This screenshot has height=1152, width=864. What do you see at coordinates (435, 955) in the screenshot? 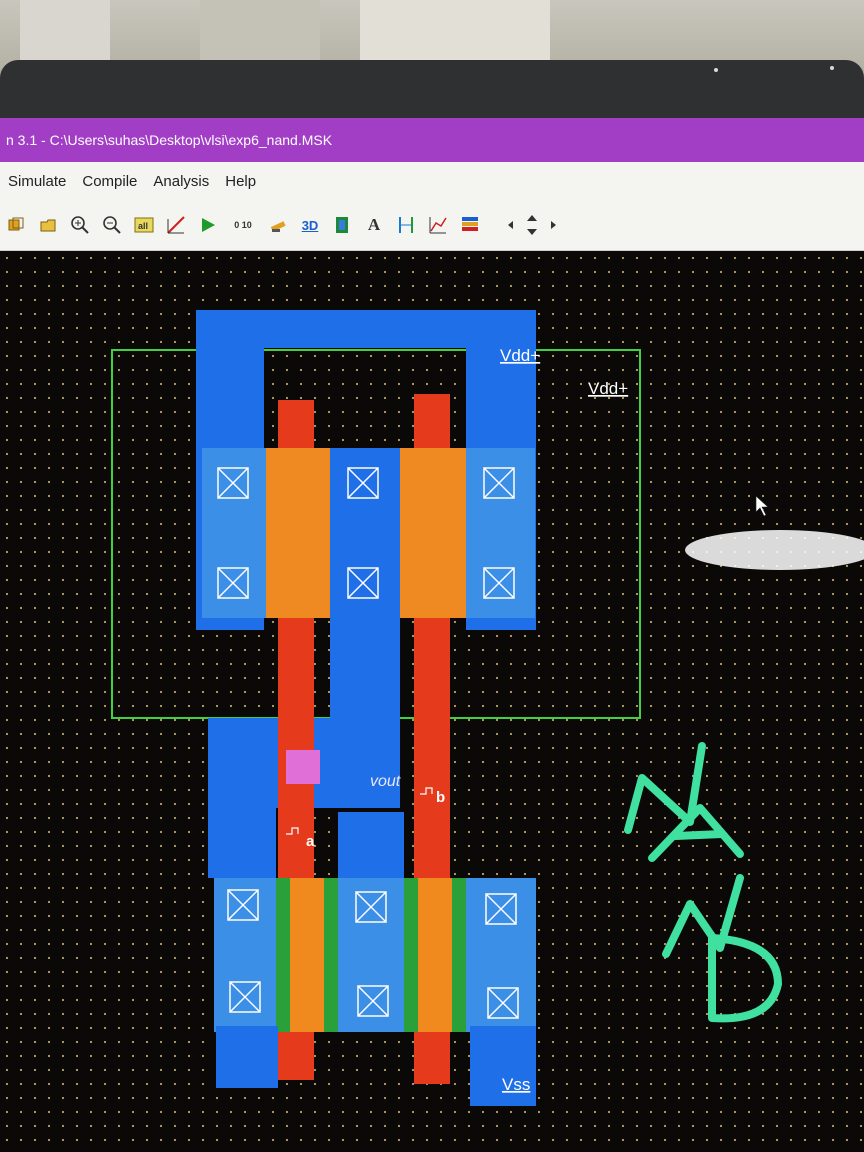
I see `poly-overlap-n-b` at bounding box center [435, 955].